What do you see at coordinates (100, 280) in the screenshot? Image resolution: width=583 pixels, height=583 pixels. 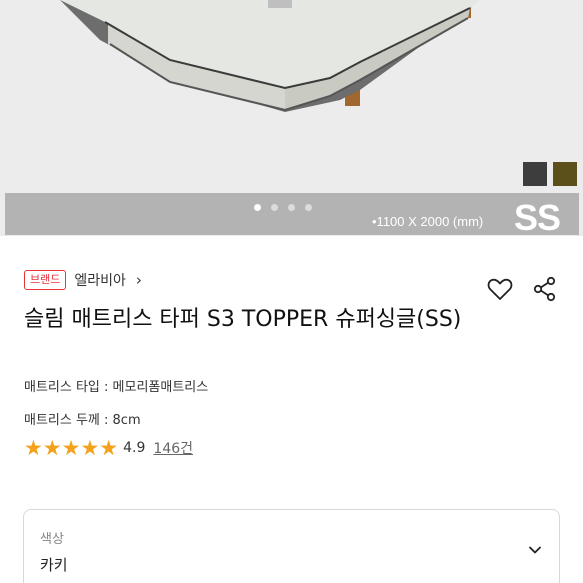 I see `brand-name-link: 엘라비아` at bounding box center [100, 280].